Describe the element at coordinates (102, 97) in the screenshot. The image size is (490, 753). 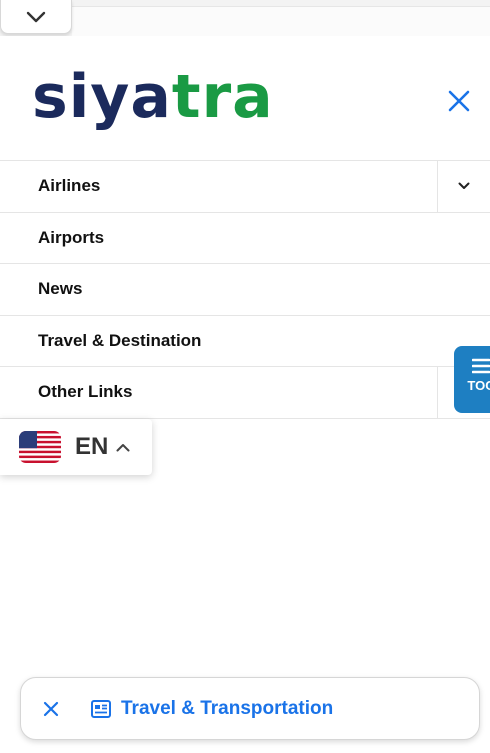
I see `logo-text-navy: siya` at that location.